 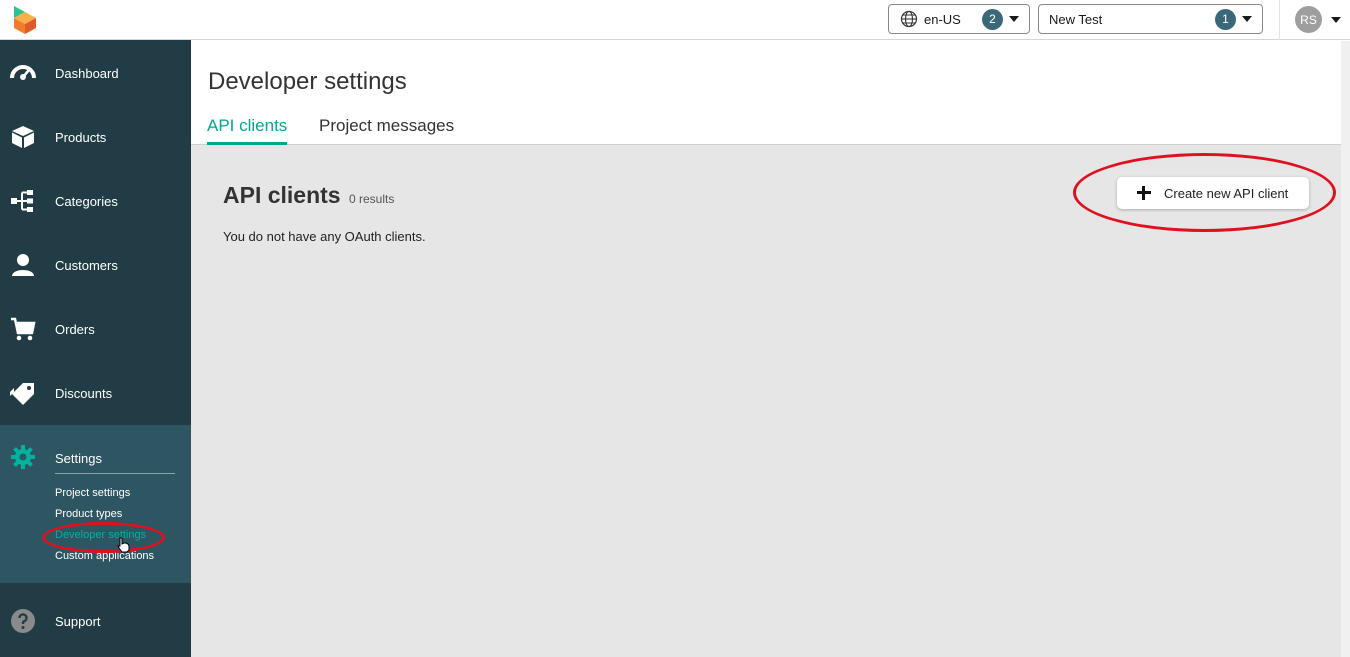 I want to click on sidebar-item-settings: Settings, so click(x=95, y=450).